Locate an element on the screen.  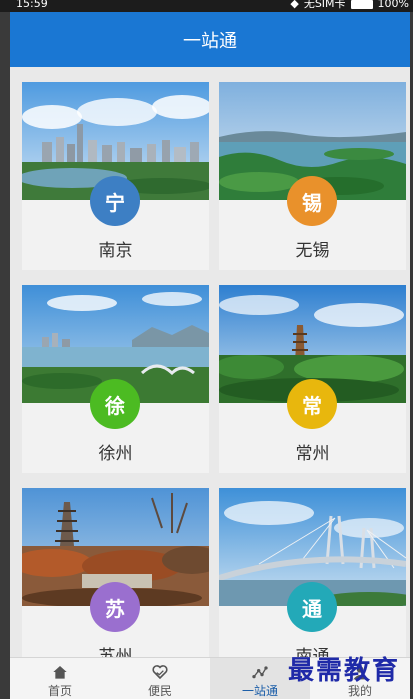
city-card-wuxi: 锡 无锡 is located at coordinates (312, 176).